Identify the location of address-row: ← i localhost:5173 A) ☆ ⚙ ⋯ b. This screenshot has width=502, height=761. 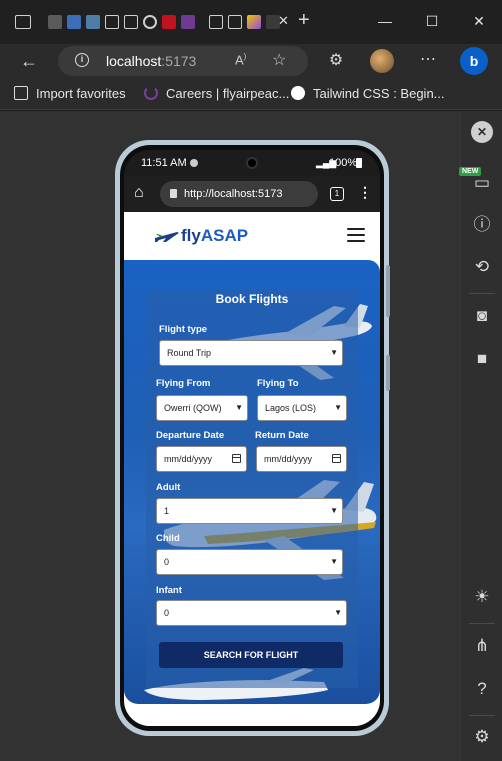
(251, 61).